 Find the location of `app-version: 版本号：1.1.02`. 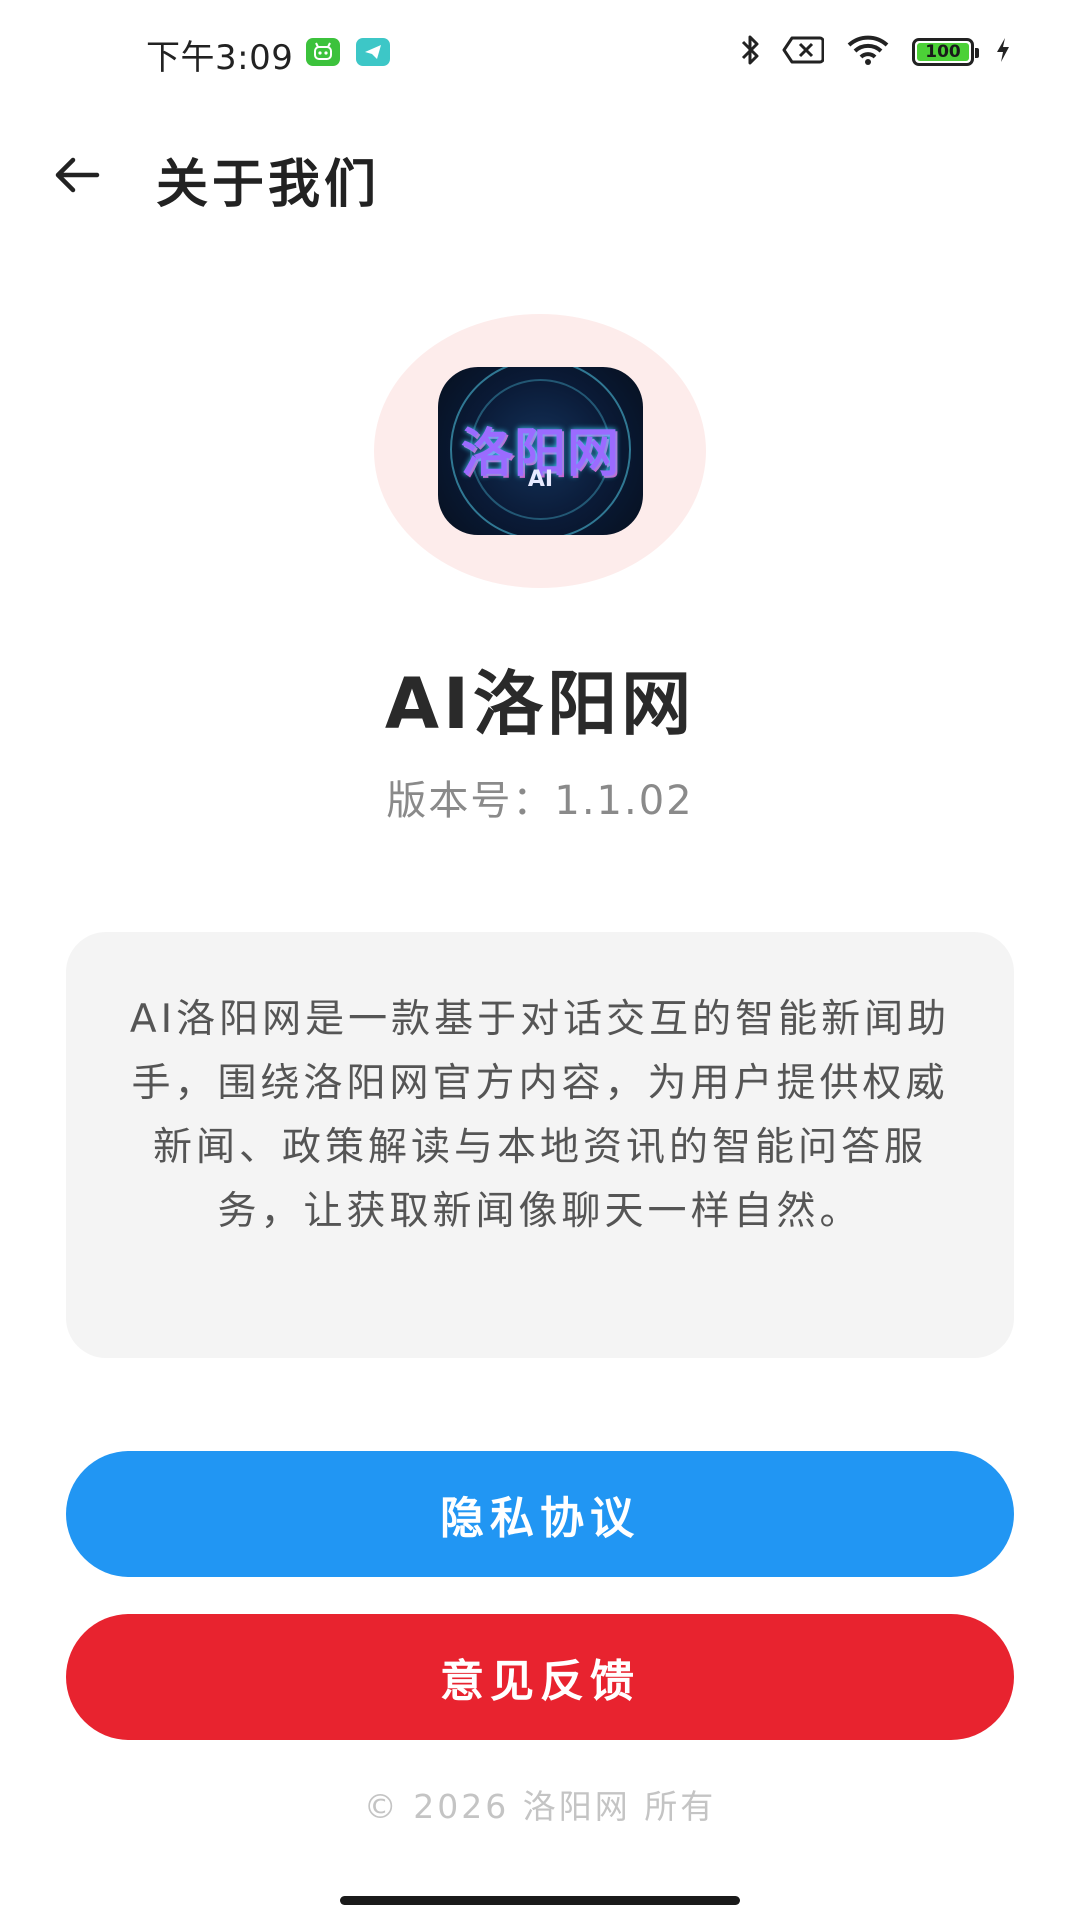

app-version: 版本号：1.1.02 is located at coordinates (540, 801).